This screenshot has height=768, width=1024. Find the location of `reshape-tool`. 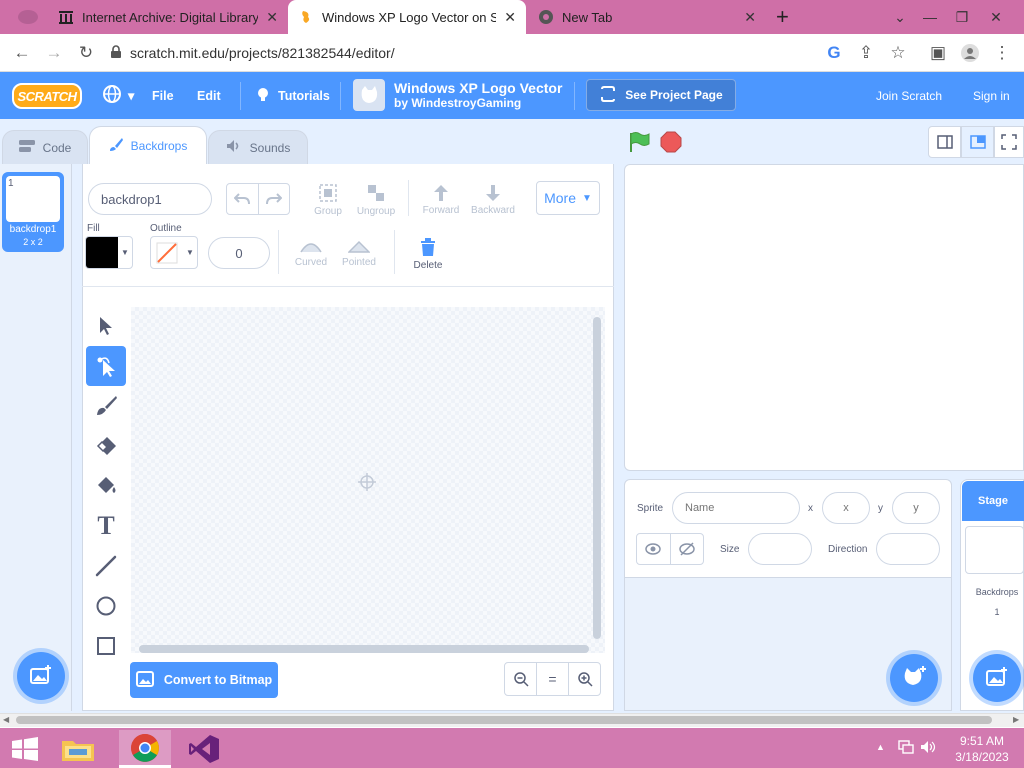

reshape-tool is located at coordinates (106, 366).